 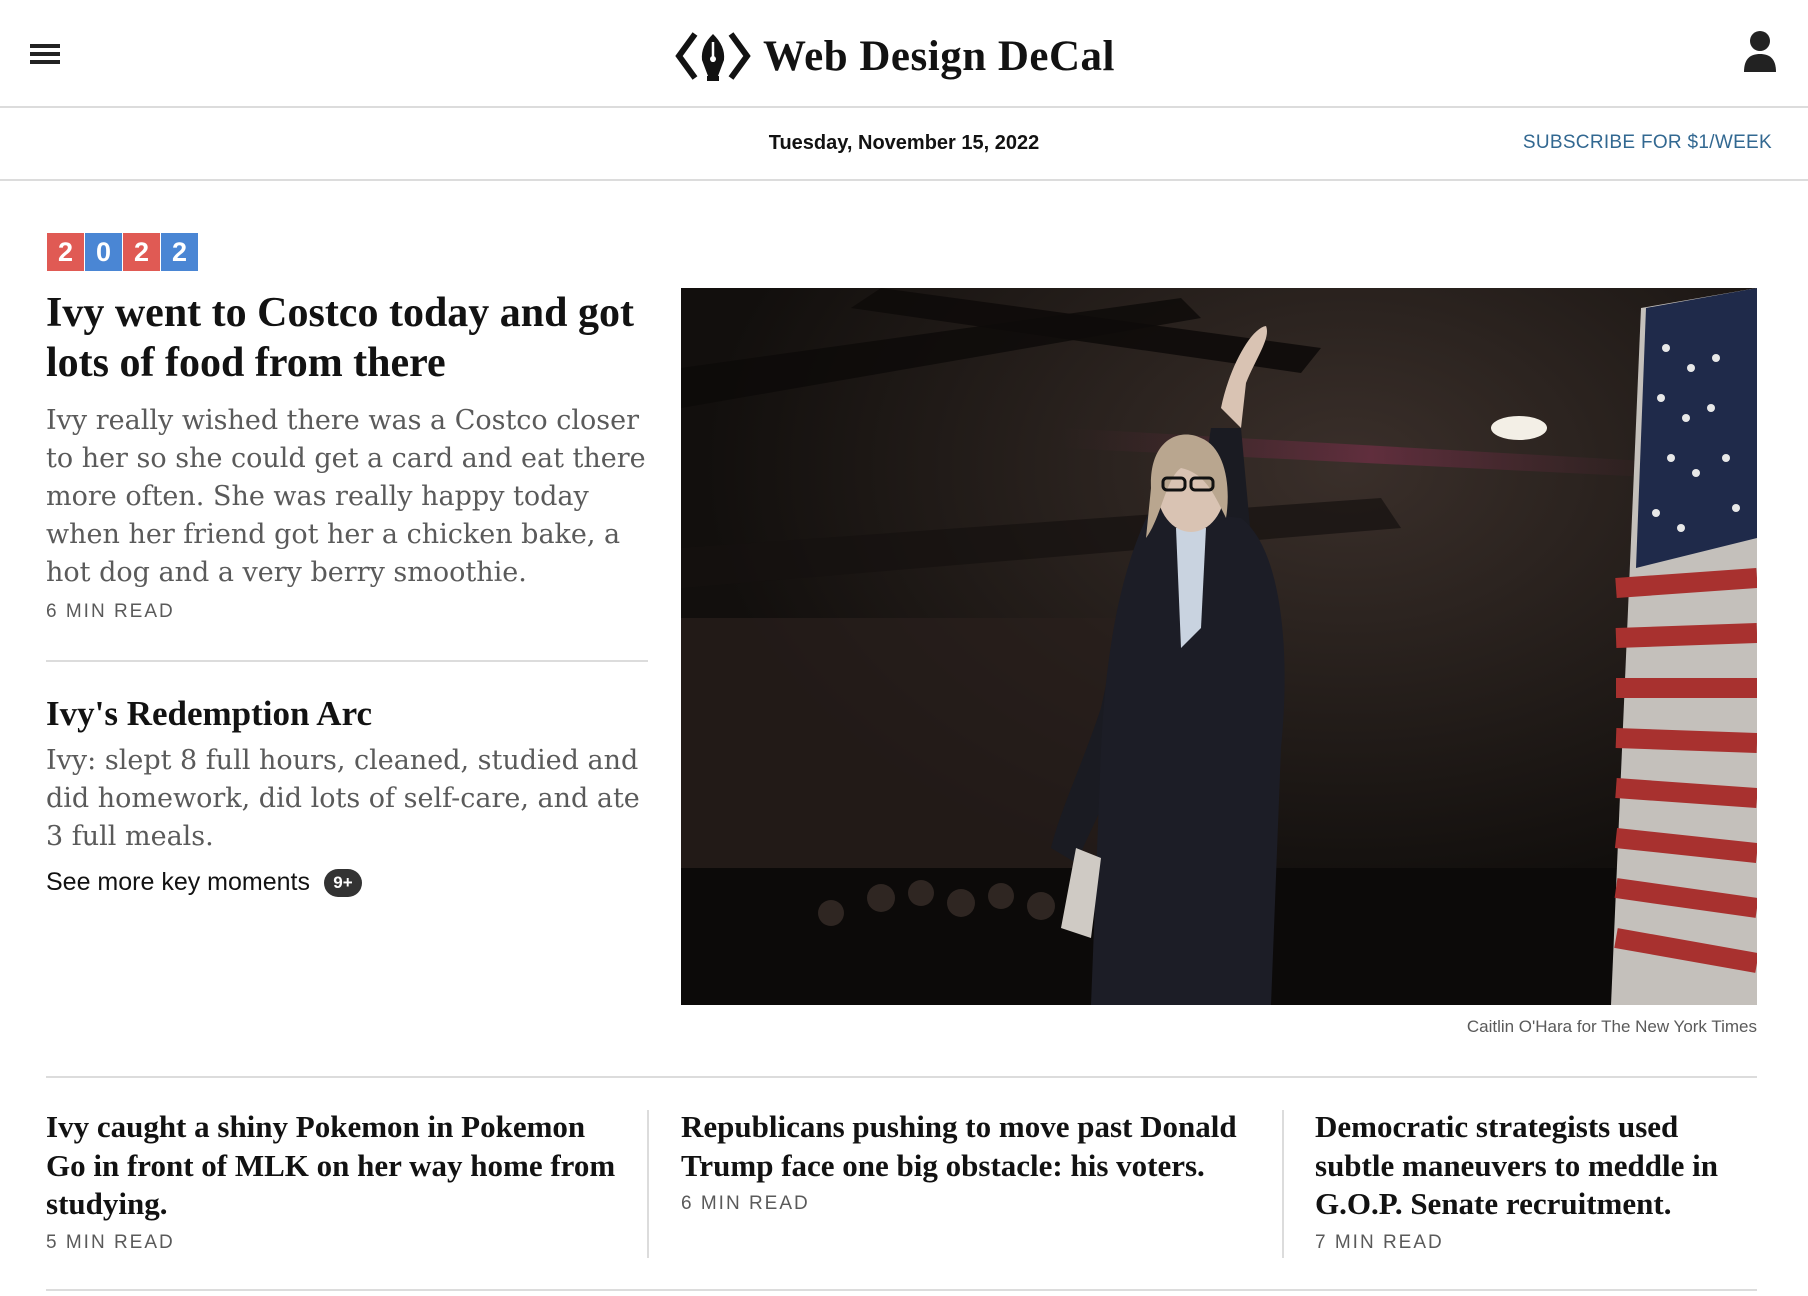 I want to click on brand-name: Web Design DeCal, so click(x=939, y=56).